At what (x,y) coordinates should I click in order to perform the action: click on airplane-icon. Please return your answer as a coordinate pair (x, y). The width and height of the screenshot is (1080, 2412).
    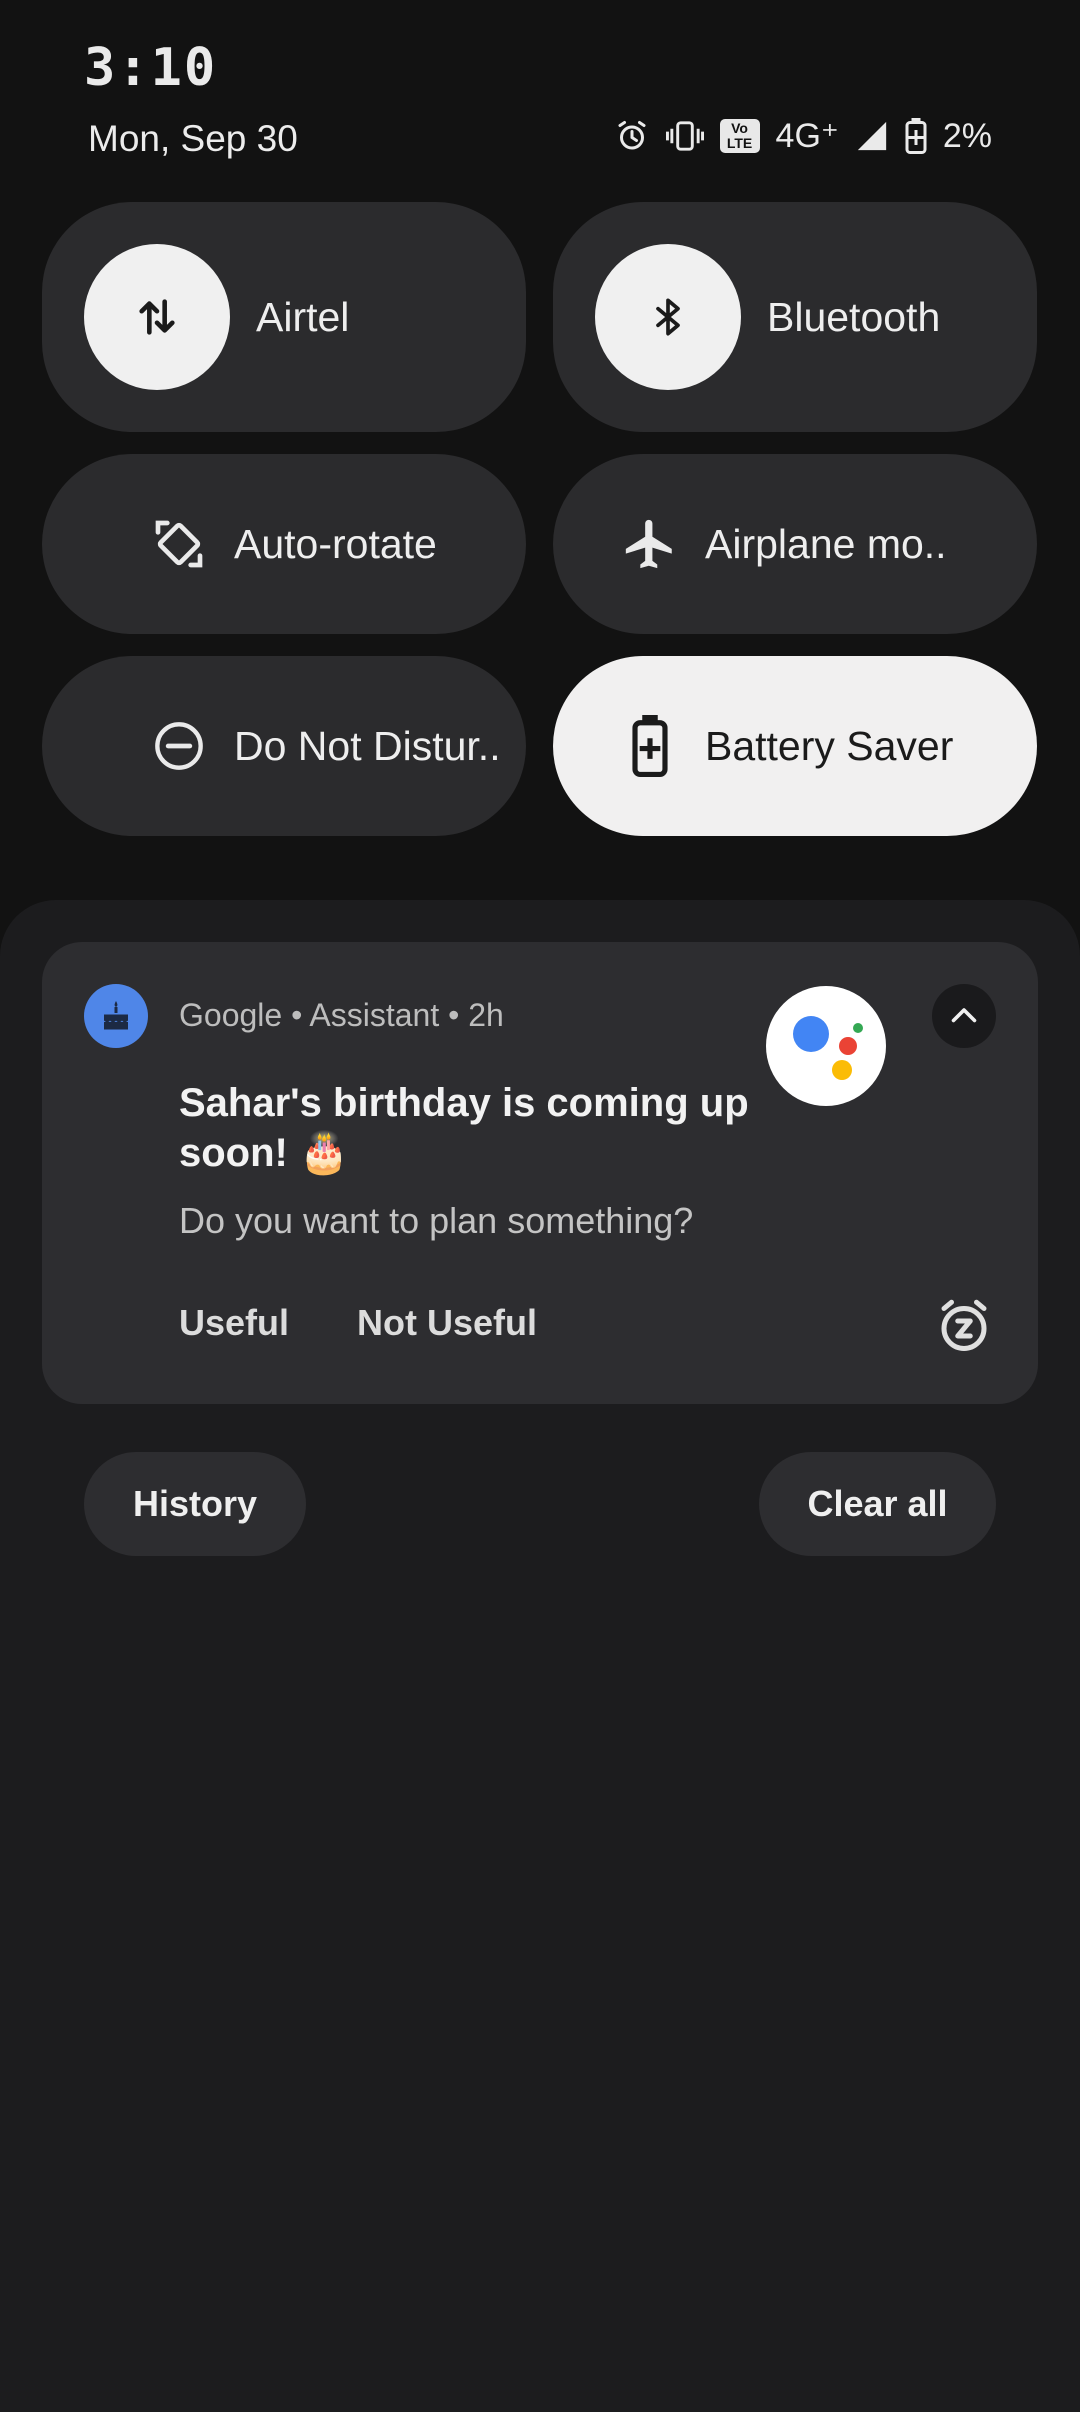
    Looking at the image, I should click on (650, 544).